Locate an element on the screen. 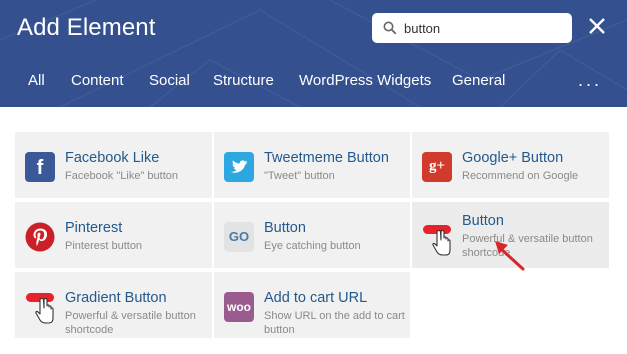 Image resolution: width=627 pixels, height=354 pixels. element-description: "Tweet" button is located at coordinates (299, 176).